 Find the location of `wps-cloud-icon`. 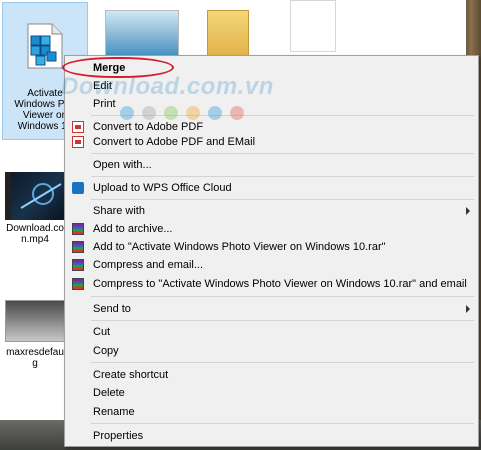

wps-cloud-icon is located at coordinates (78, 188).